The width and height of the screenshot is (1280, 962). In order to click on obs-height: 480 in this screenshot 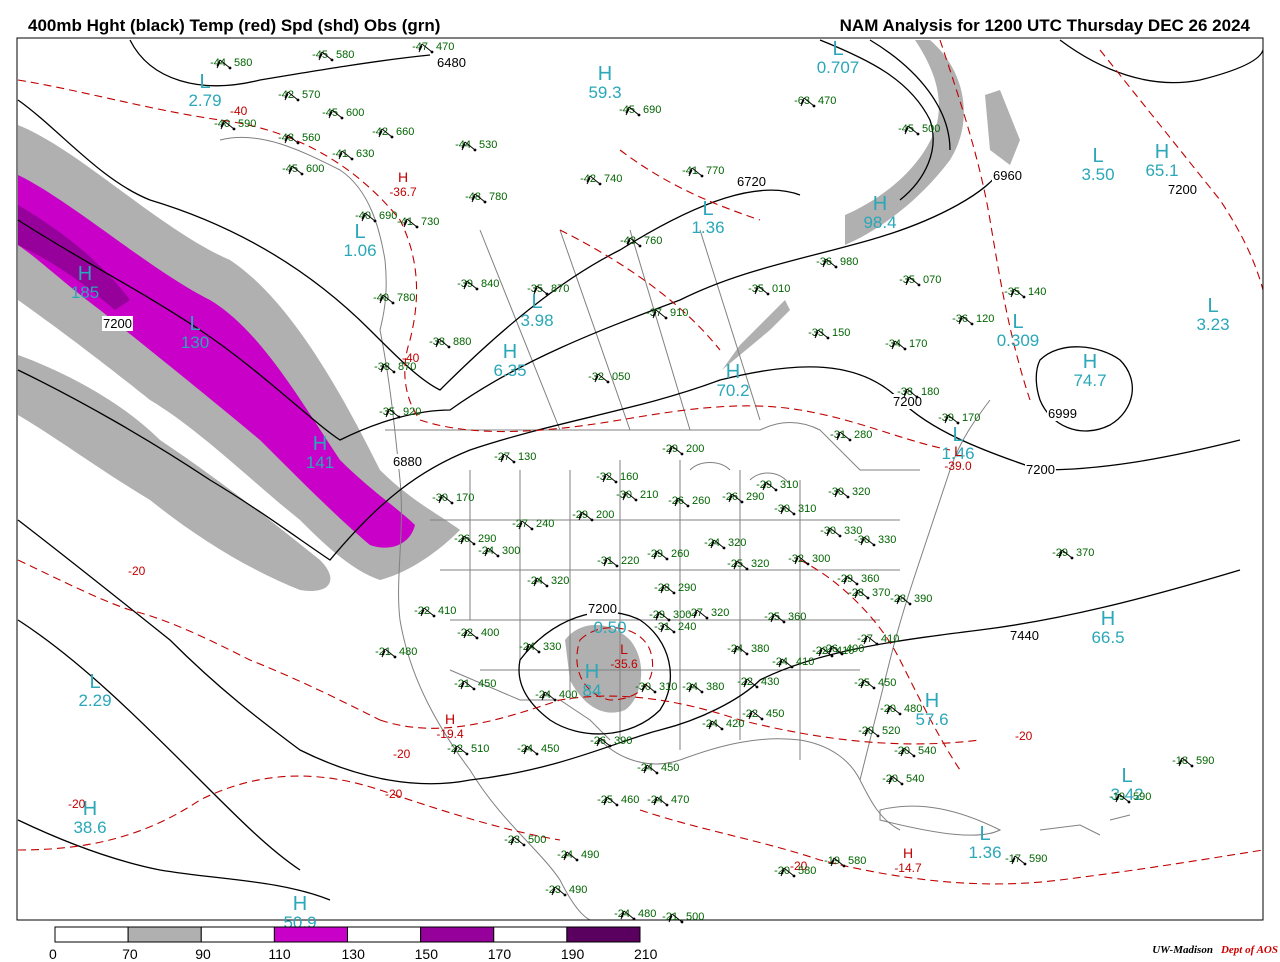, I will do `click(913, 709)`.